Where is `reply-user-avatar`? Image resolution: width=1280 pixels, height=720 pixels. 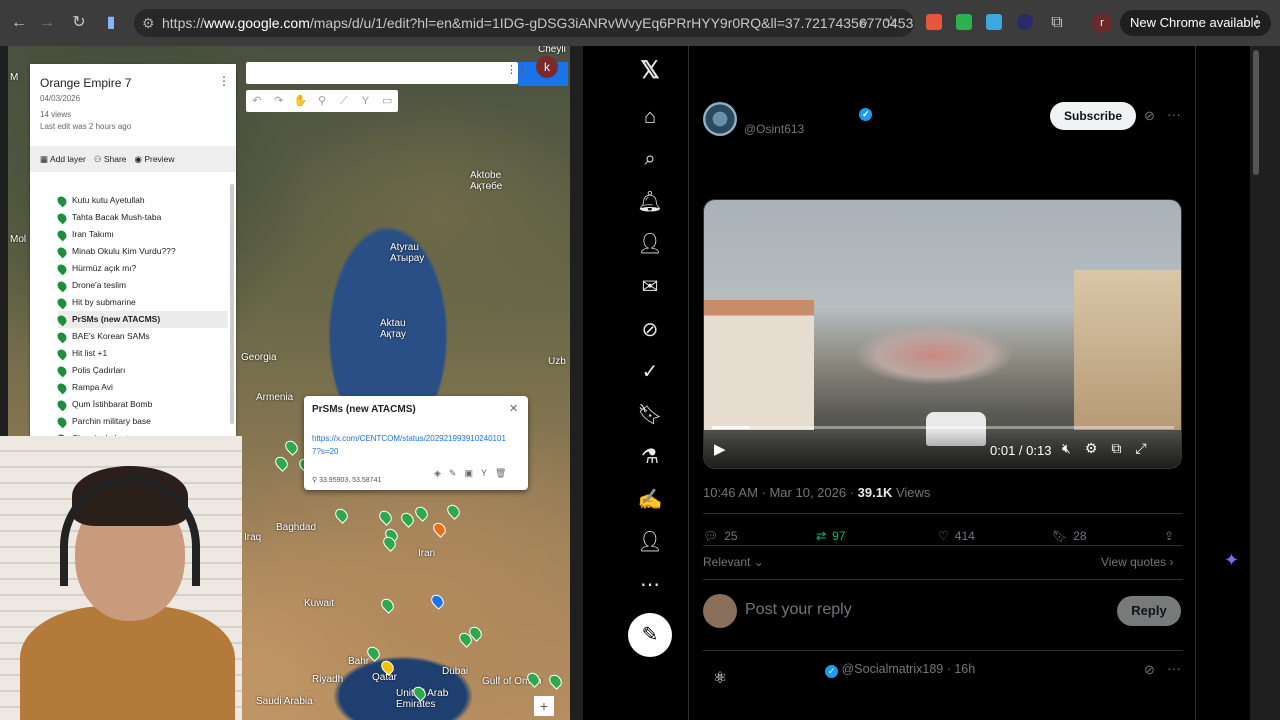
reply-user-avatar is located at coordinates (720, 611).